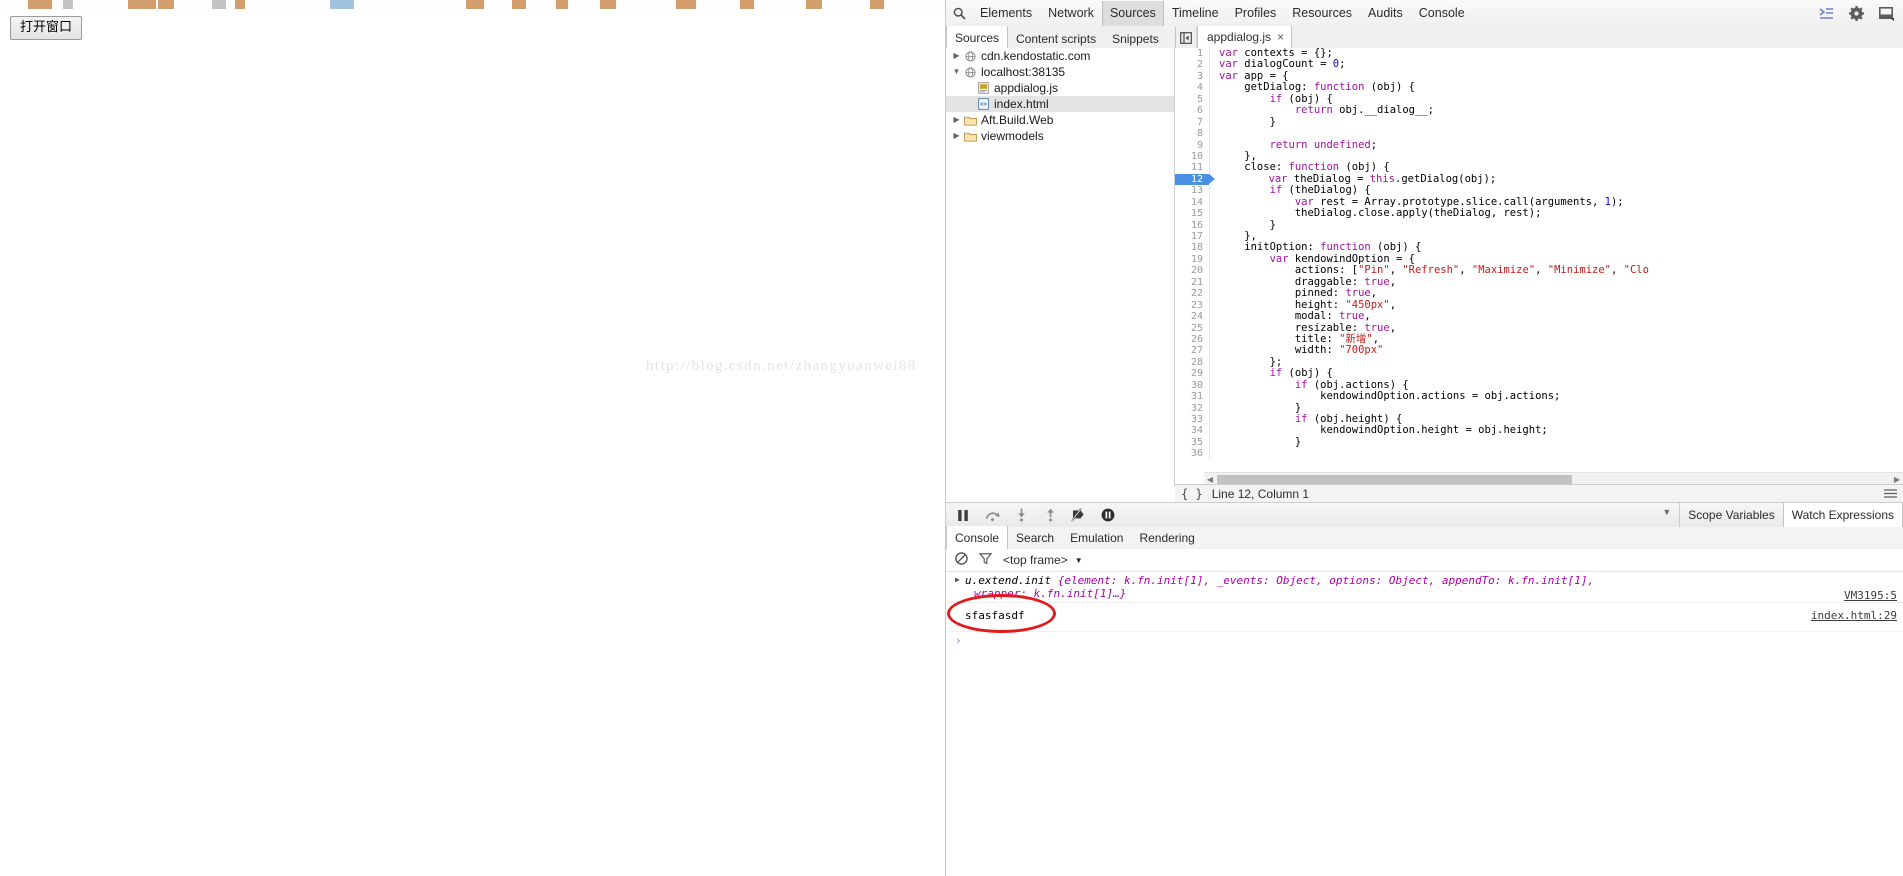 The image size is (1903, 876). What do you see at coordinates (1192, 305) in the screenshot?
I see `line-number: 23` at bounding box center [1192, 305].